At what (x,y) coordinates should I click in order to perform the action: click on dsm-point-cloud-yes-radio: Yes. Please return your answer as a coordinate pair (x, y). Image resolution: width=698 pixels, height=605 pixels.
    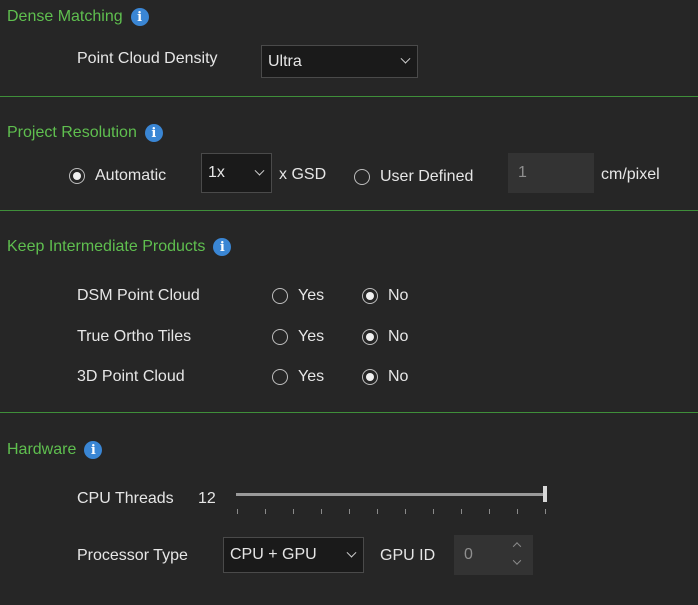
    Looking at the image, I should click on (298, 296).